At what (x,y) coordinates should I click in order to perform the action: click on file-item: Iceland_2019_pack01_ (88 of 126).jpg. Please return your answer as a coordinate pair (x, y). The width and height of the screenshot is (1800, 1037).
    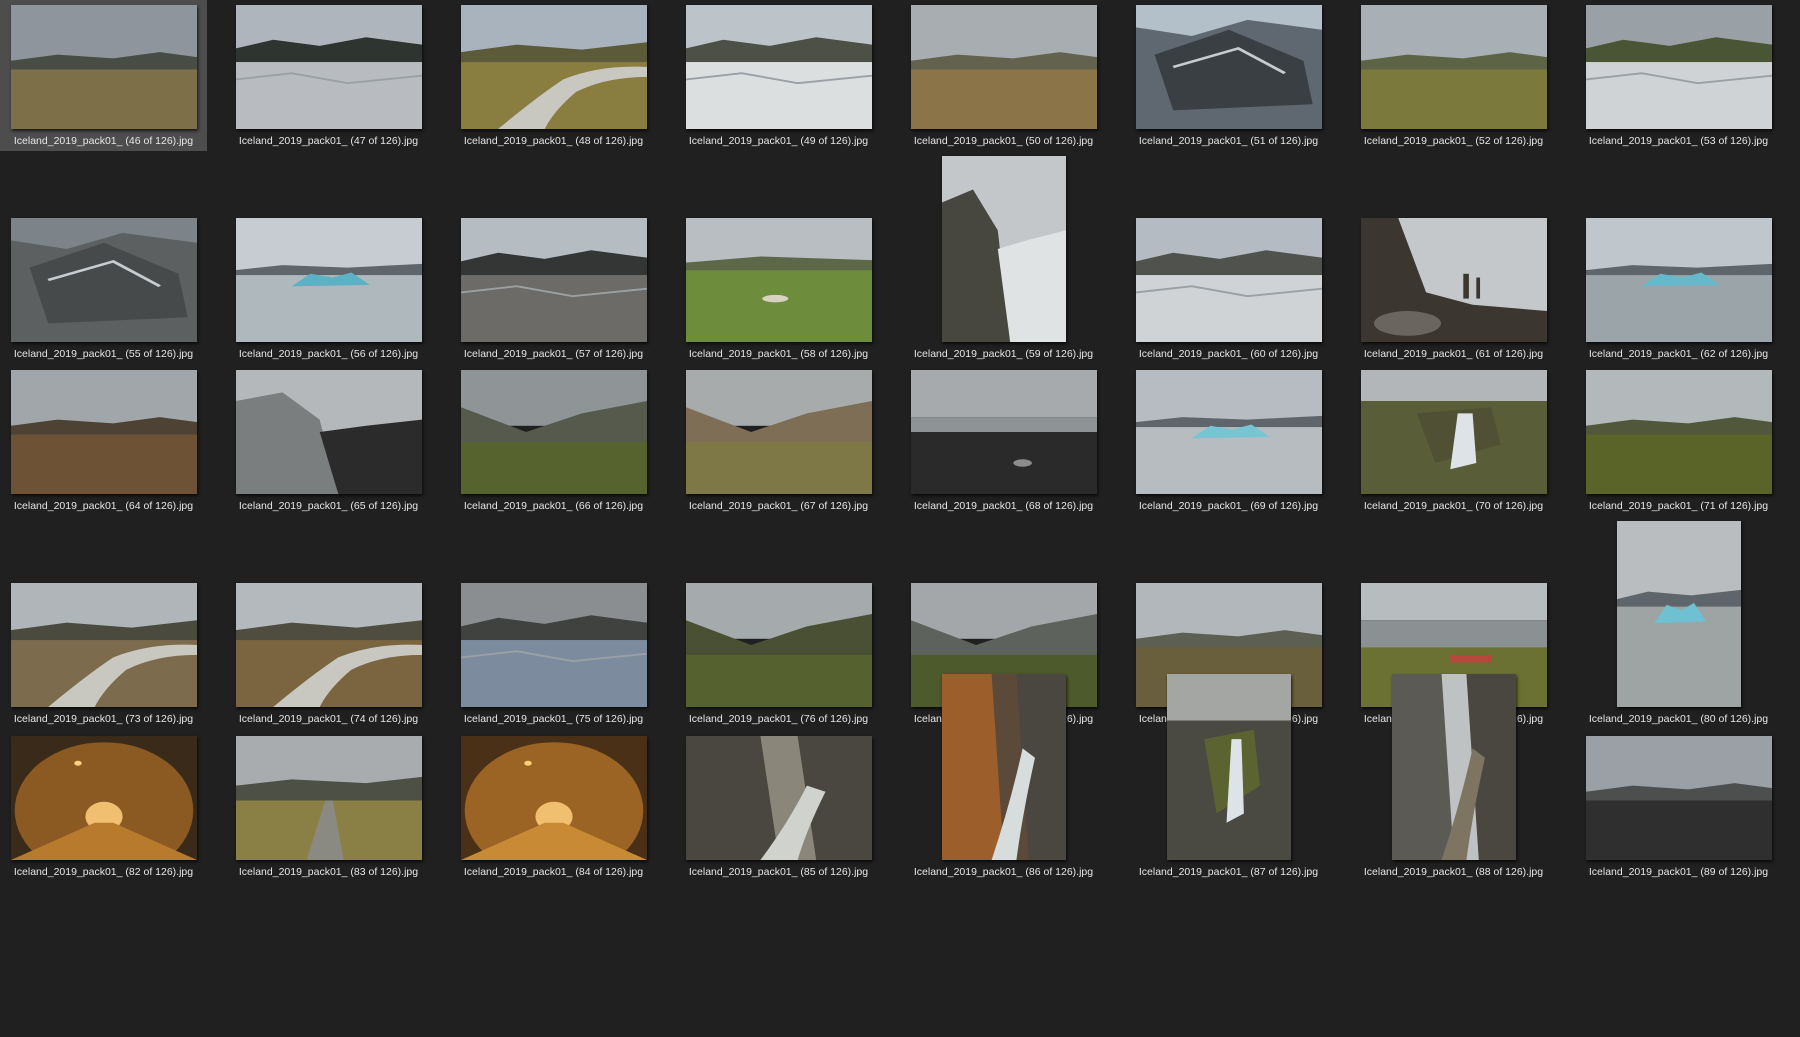
    Looking at the image, I should click on (1453, 778).